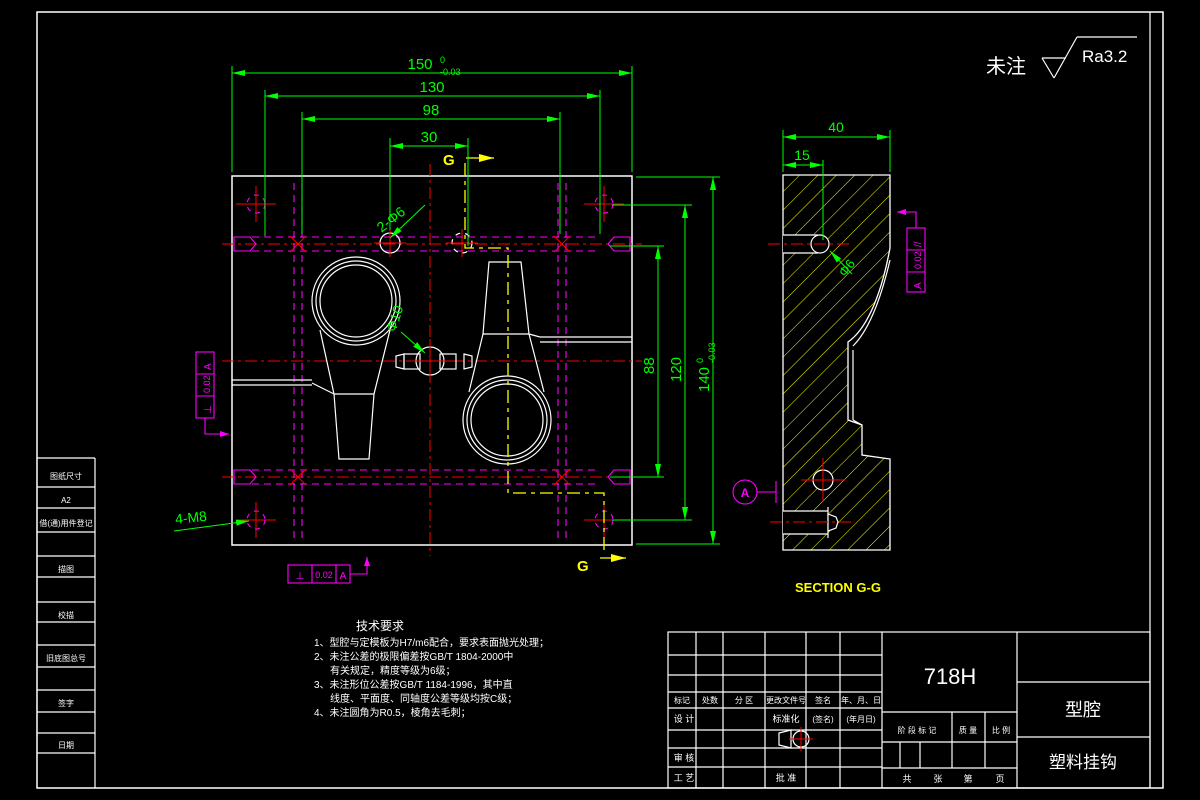 Image resolution: width=1200 pixels, height=800 pixels. What do you see at coordinates (823, 700) in the screenshot?
I see `tb-rev-sign: 签名` at bounding box center [823, 700].